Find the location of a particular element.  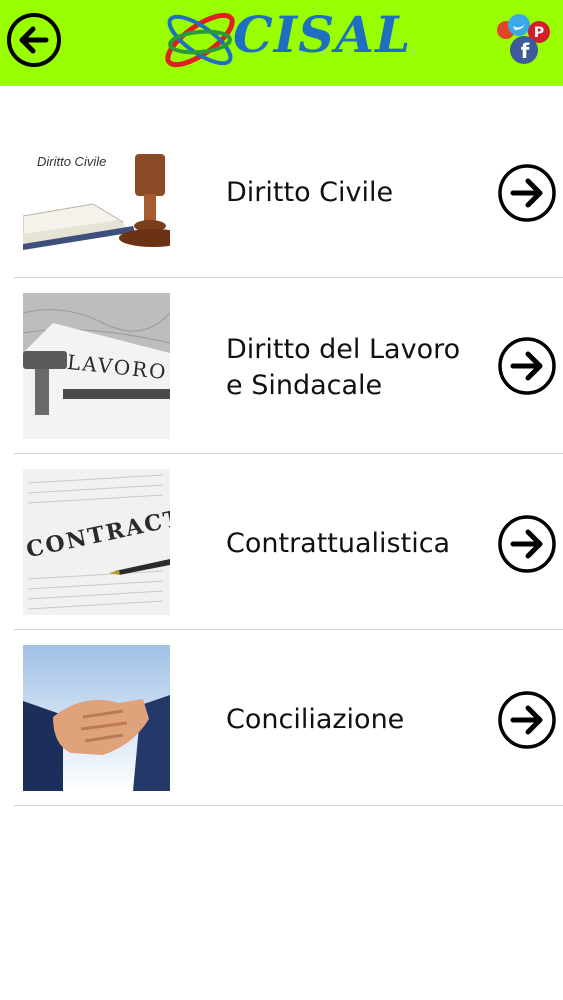

diritto-civile-thumbnail: Diritto Civile is located at coordinates (96, 209).